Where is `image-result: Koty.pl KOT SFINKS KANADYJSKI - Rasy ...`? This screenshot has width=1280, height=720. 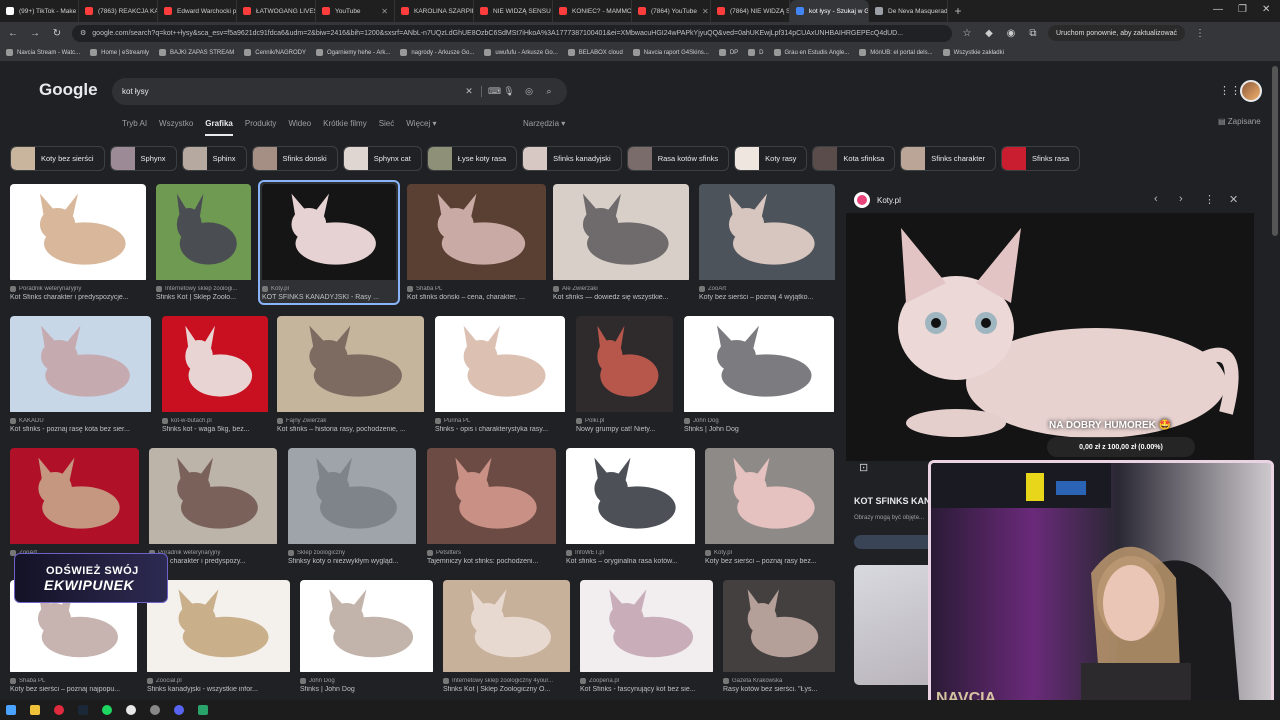 image-result: Koty.pl KOT SFINKS KANADYJSKI - Rasy ... is located at coordinates (329, 242).